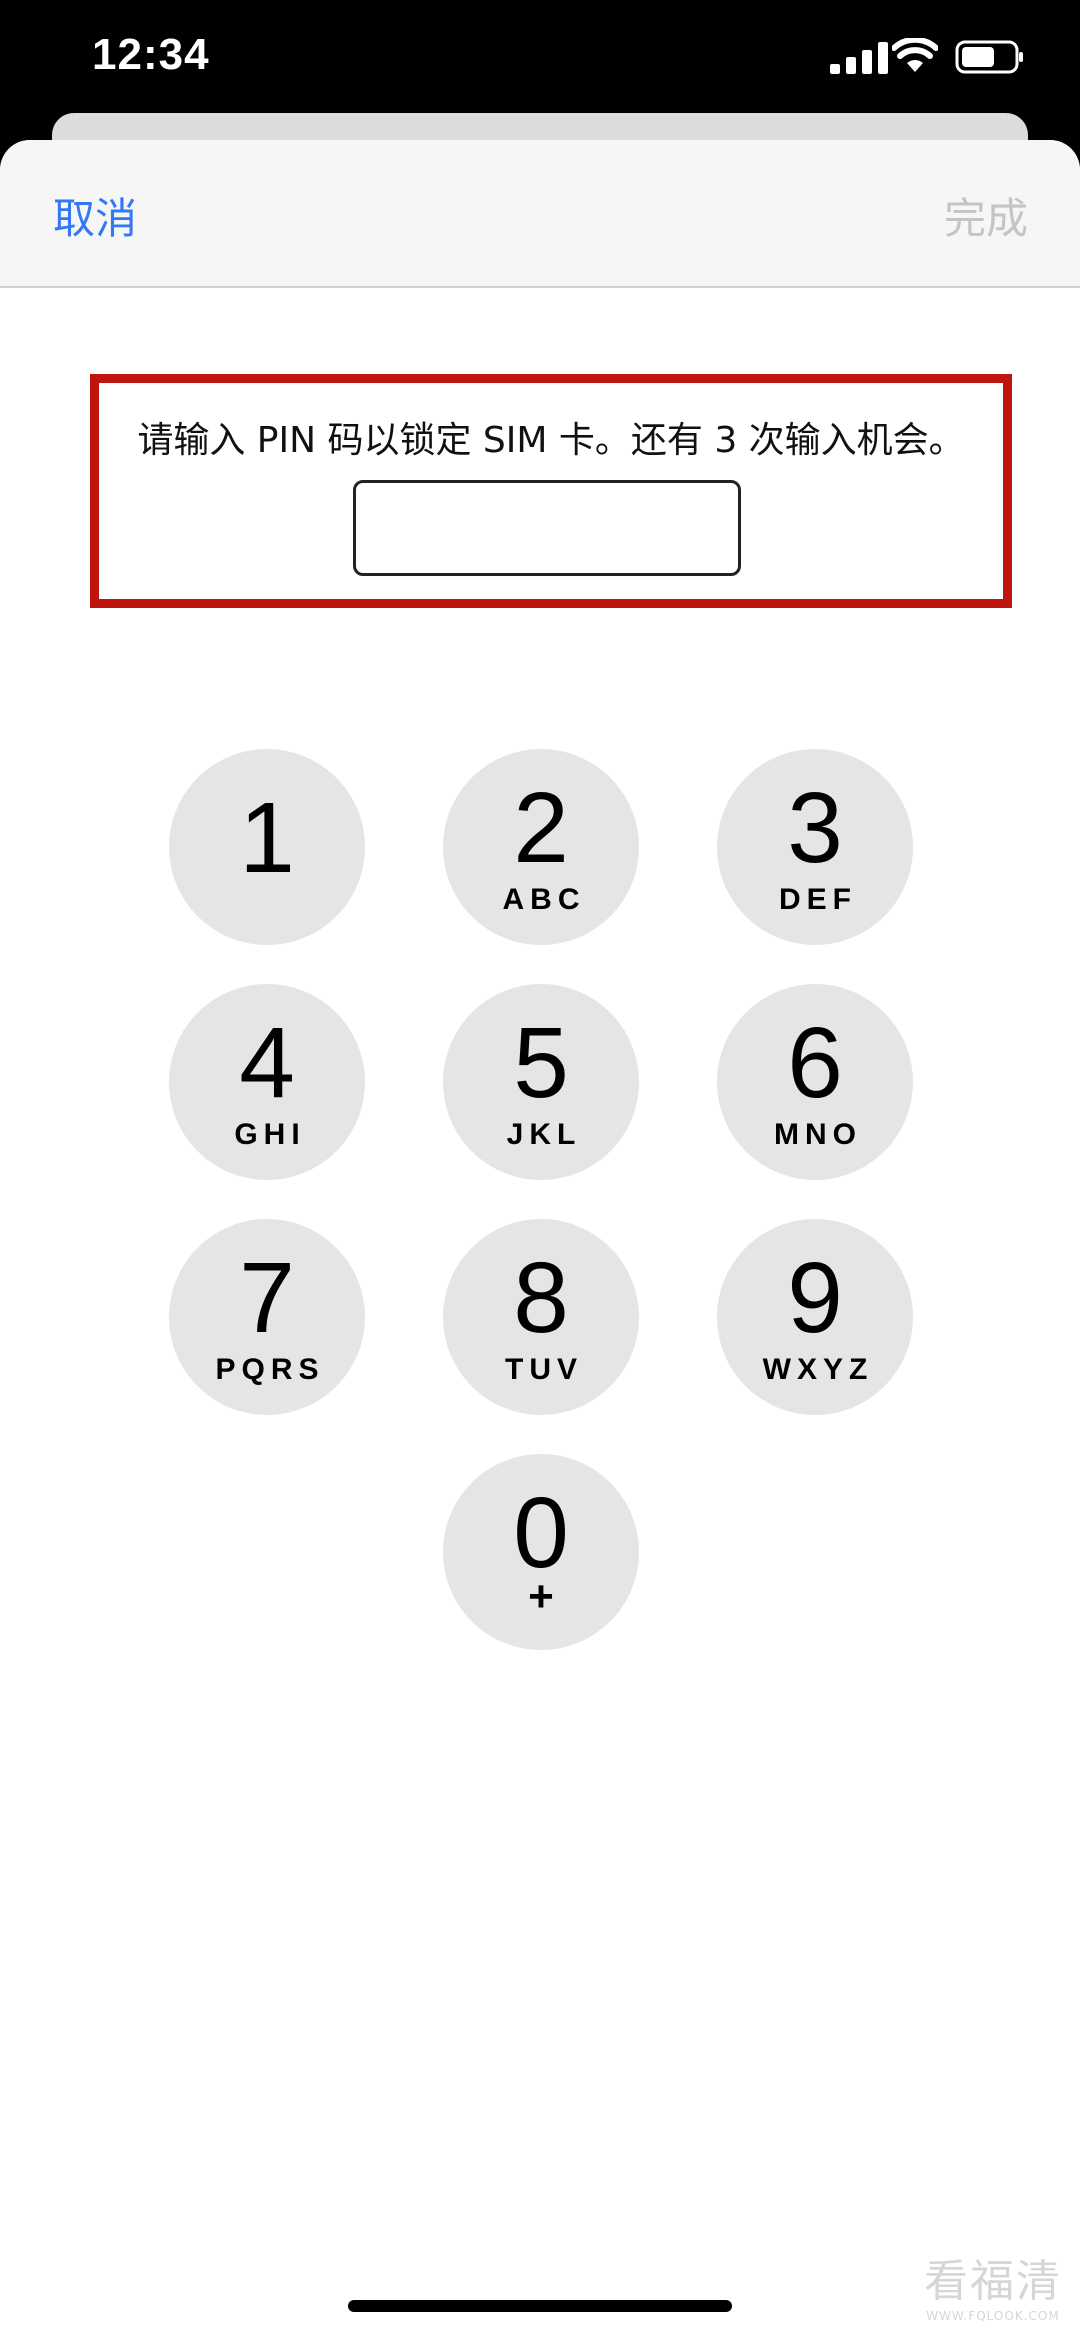 The image size is (1080, 2337). What do you see at coordinates (989, 57) in the screenshot?
I see `battery-icon` at bounding box center [989, 57].